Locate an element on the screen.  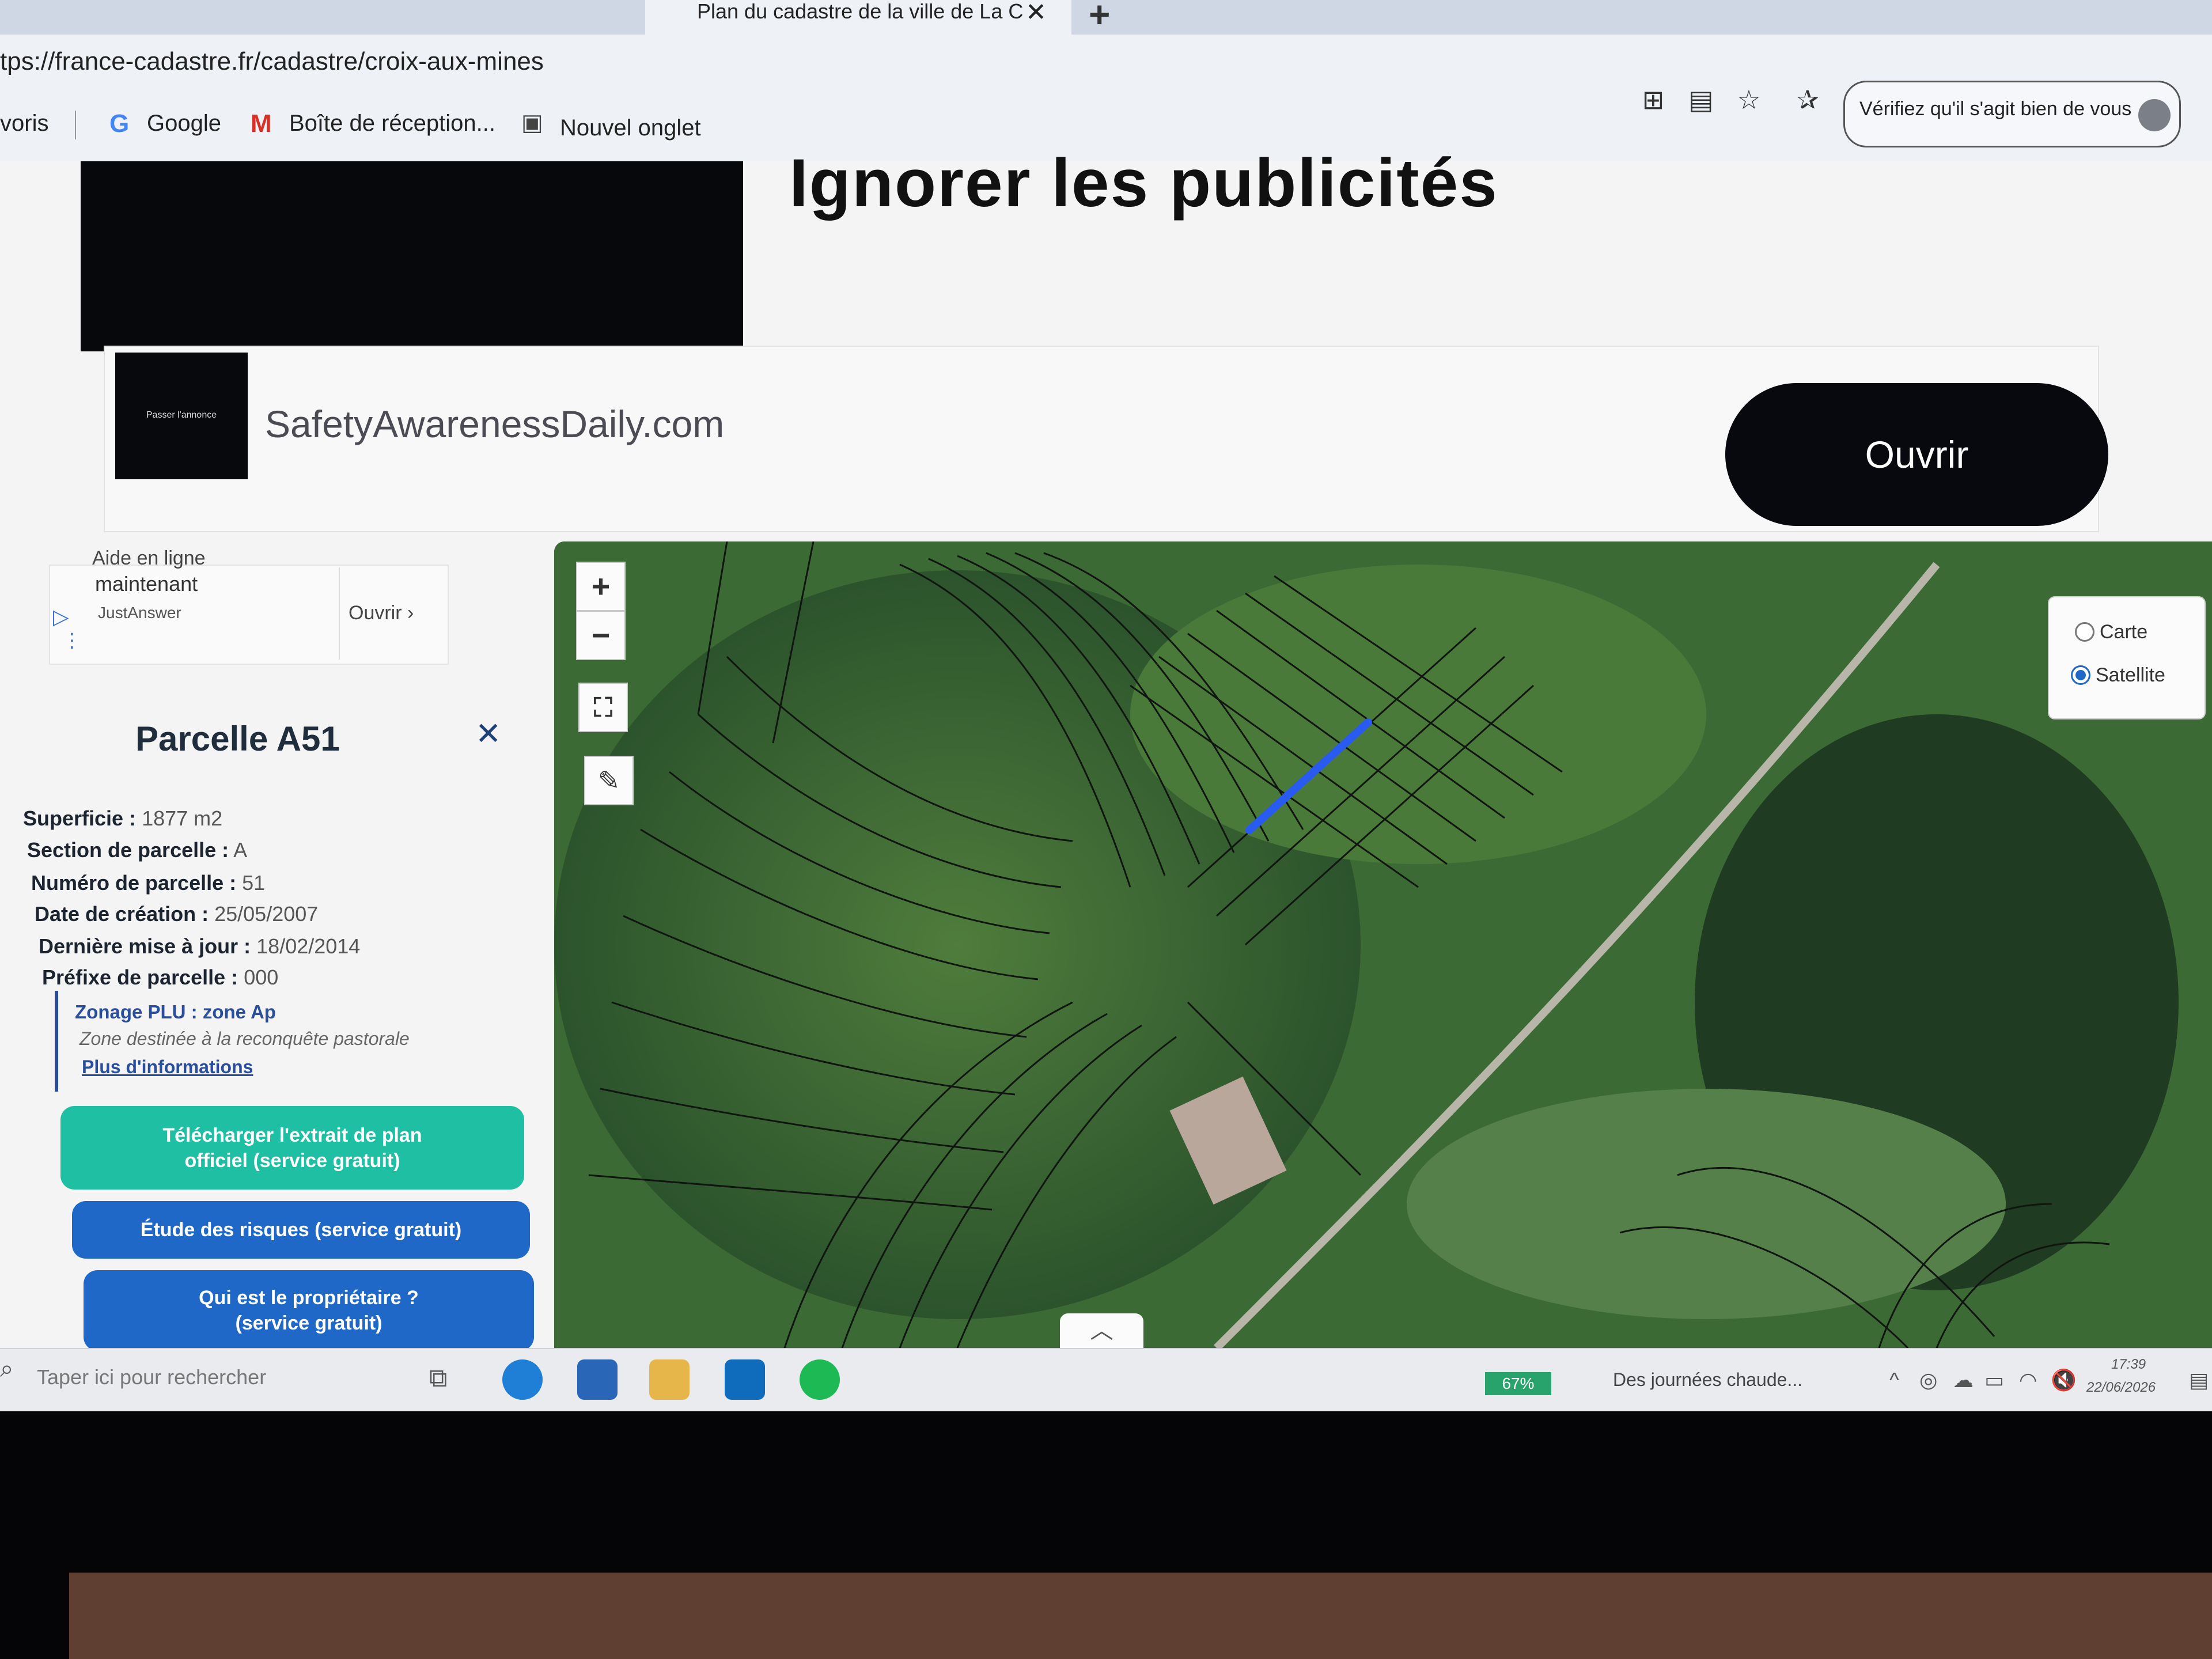
verify-label: Vérifiez qu'il s'agit bien de vous is located at coordinates (1995, 109).